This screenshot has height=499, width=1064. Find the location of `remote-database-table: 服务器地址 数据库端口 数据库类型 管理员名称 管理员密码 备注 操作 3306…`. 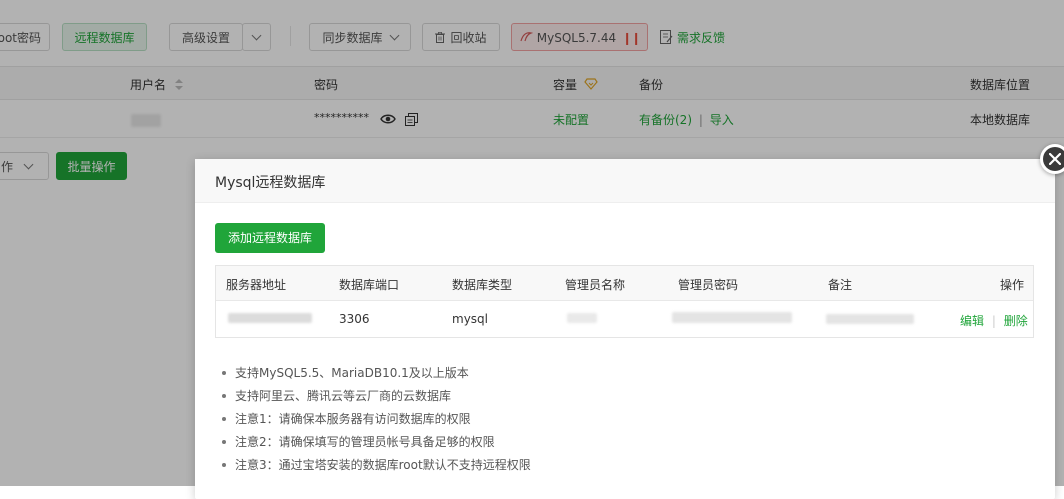

remote-database-table: 服务器地址 数据库端口 数据库类型 管理员名称 管理员密码 备注 操作 3306… is located at coordinates (624, 301).